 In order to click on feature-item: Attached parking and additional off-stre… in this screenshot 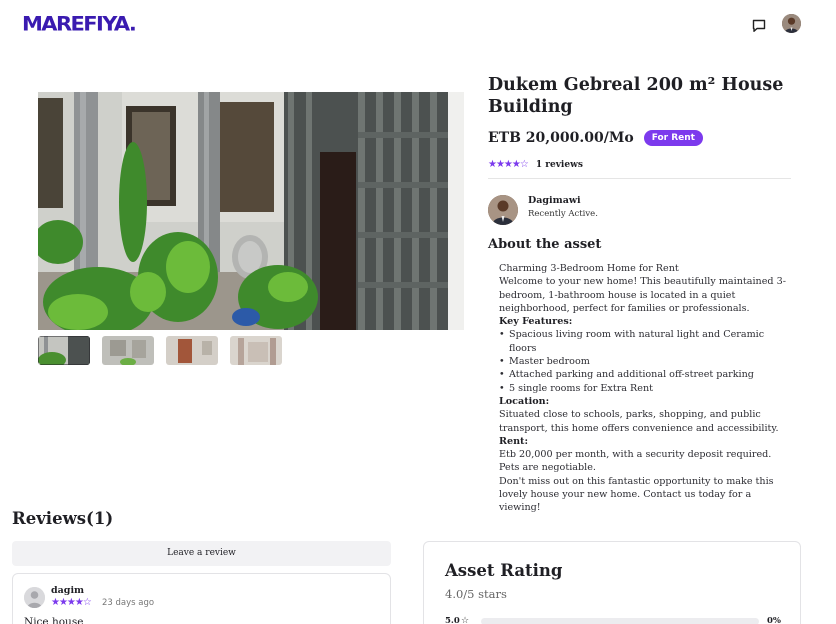, I will do `click(646, 375)`.